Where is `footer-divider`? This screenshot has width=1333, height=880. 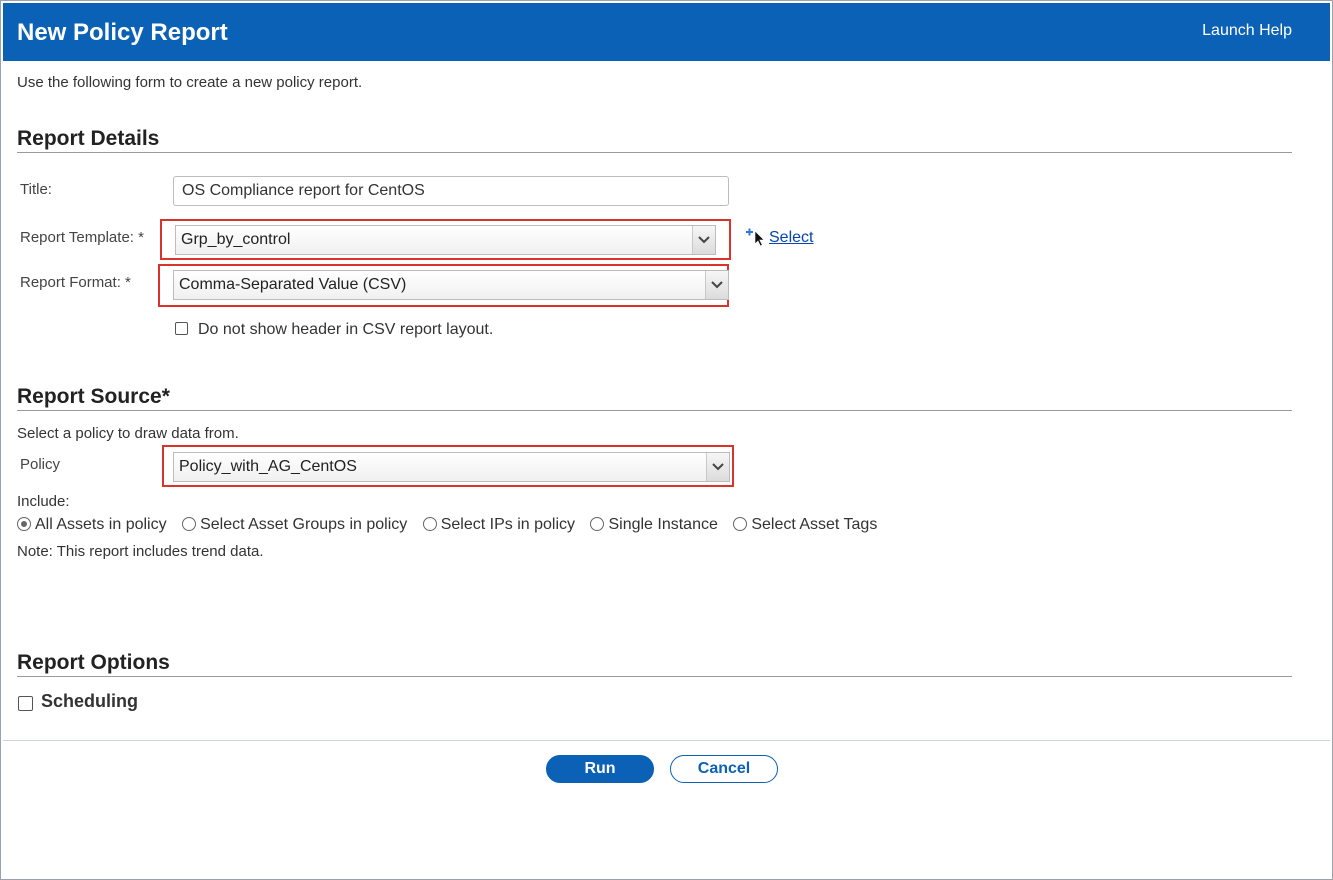
footer-divider is located at coordinates (666, 740).